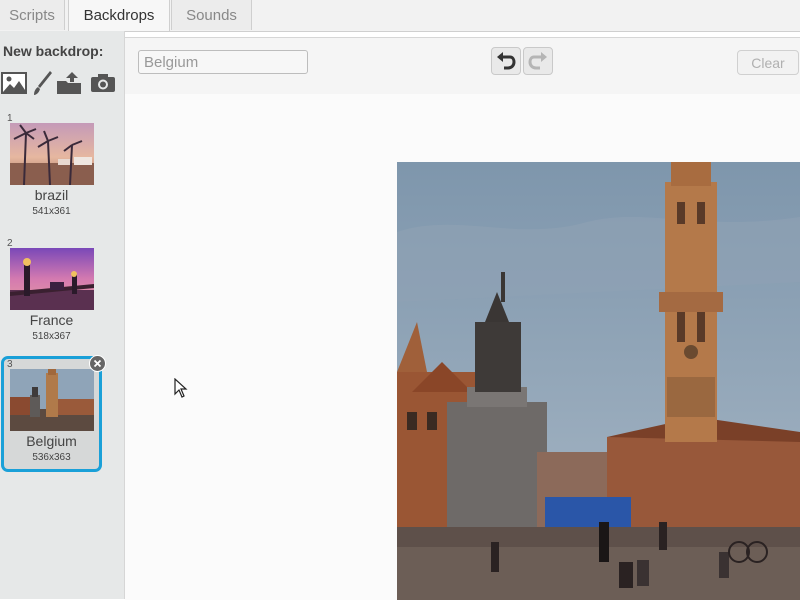  I want to click on camera-icon, so click(103, 83).